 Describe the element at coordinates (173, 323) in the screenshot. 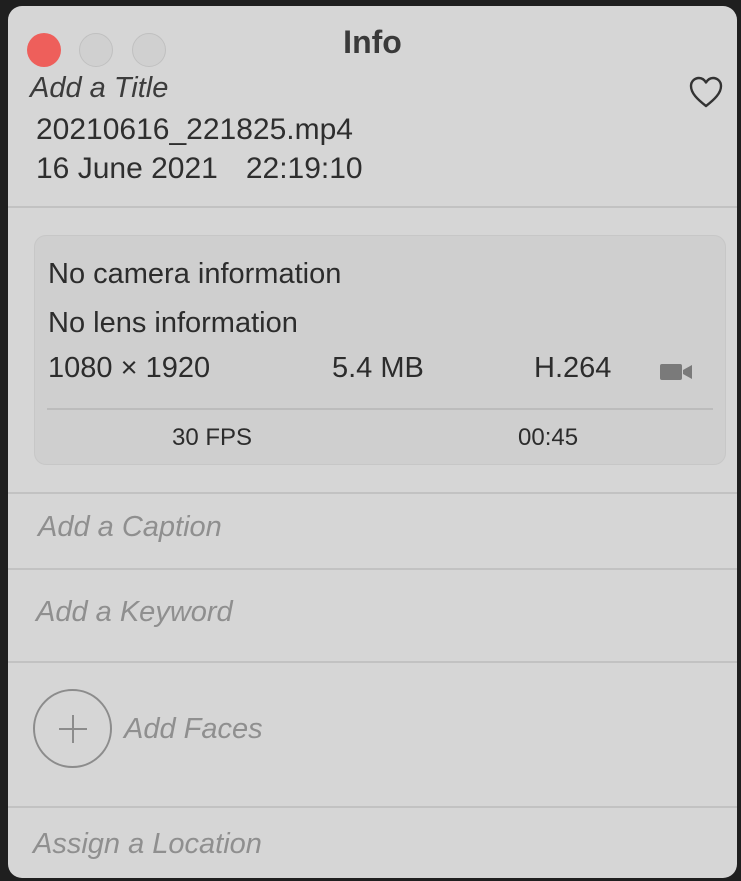

I see `lens-info: No lens information` at that location.